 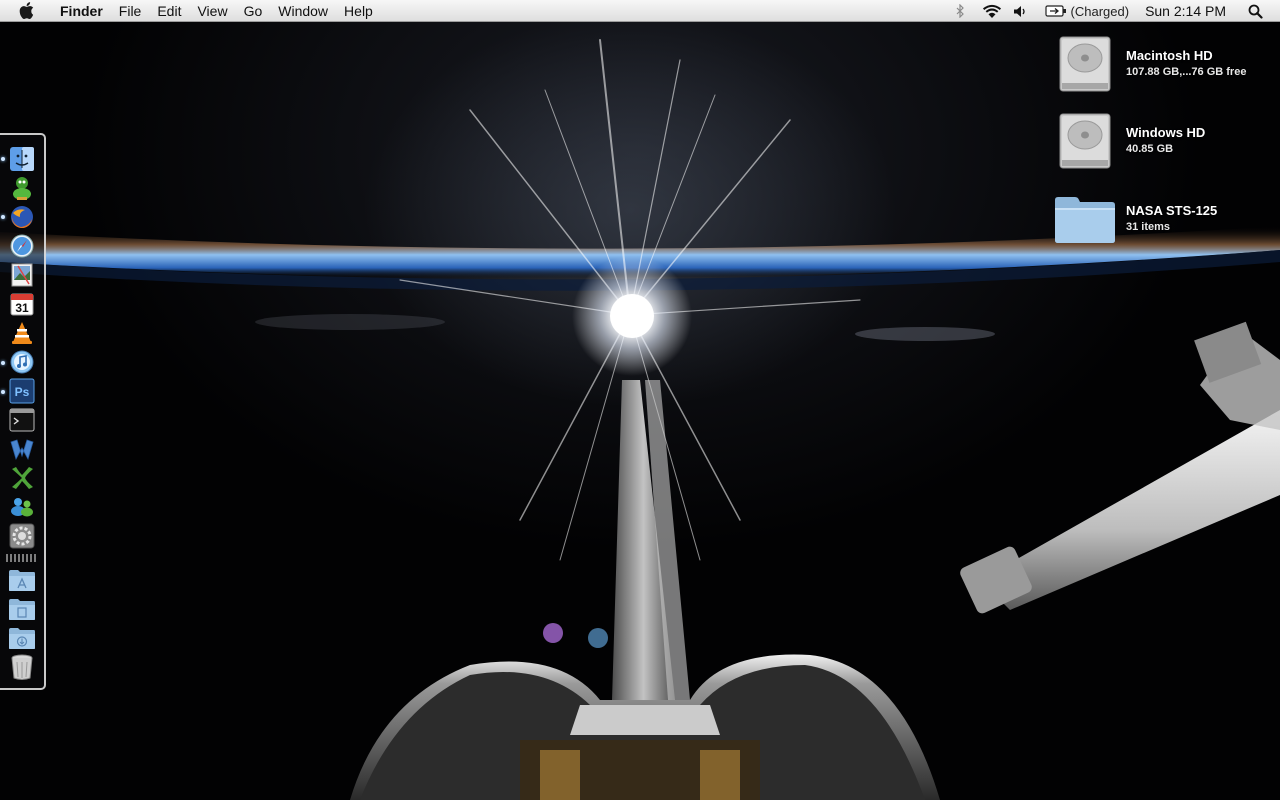 What do you see at coordinates (81, 11) in the screenshot?
I see `menu-finder: Finder` at bounding box center [81, 11].